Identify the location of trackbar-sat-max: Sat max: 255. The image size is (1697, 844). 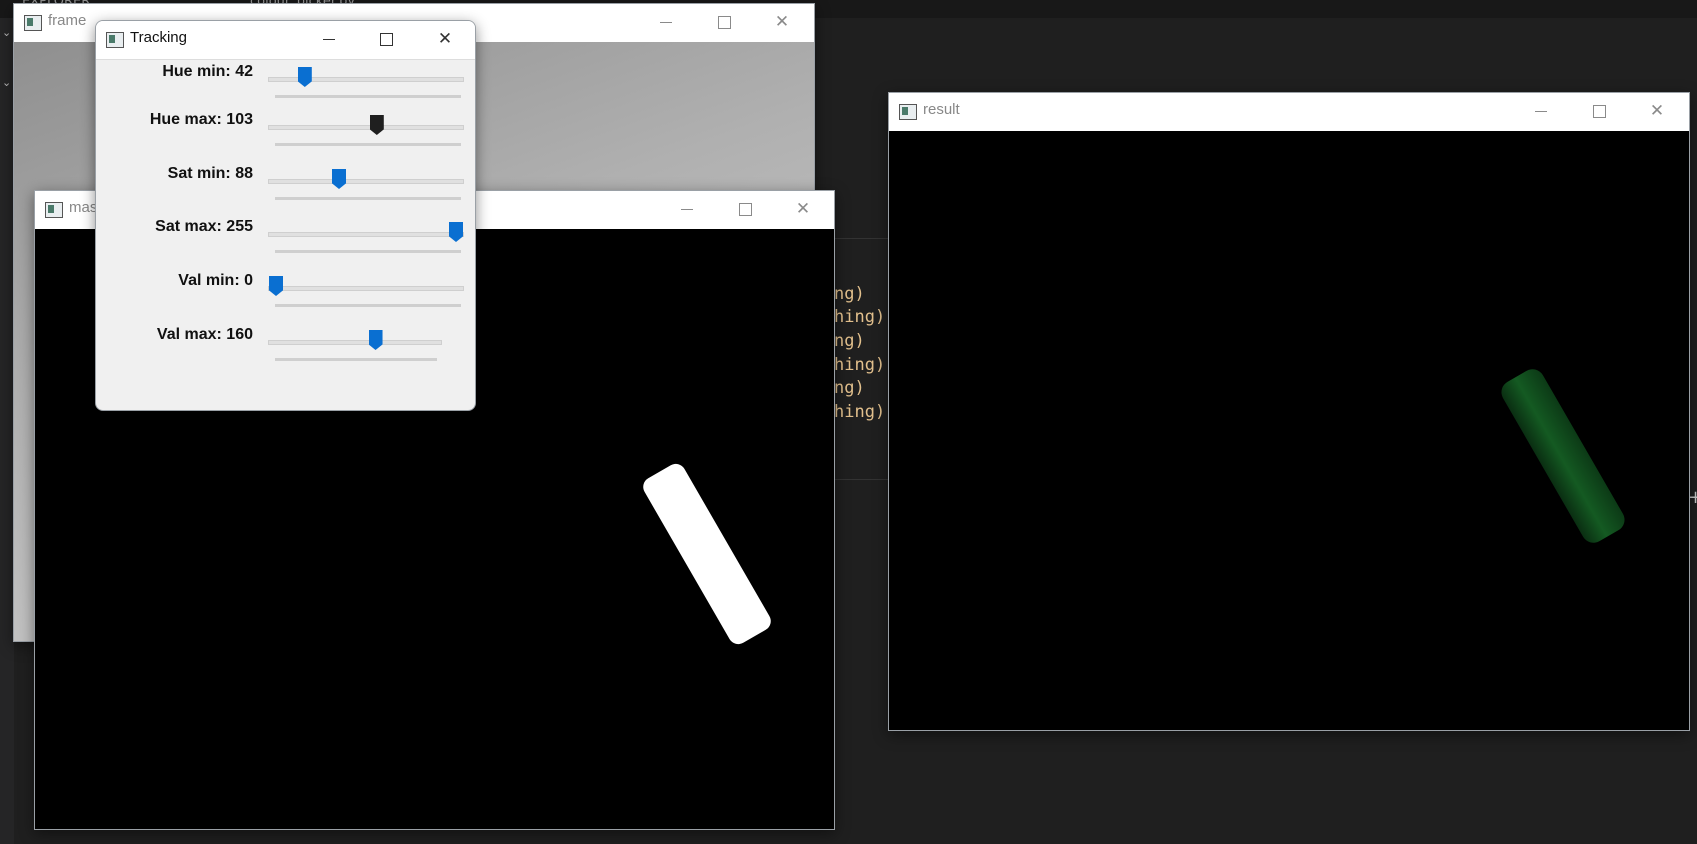
(285, 243).